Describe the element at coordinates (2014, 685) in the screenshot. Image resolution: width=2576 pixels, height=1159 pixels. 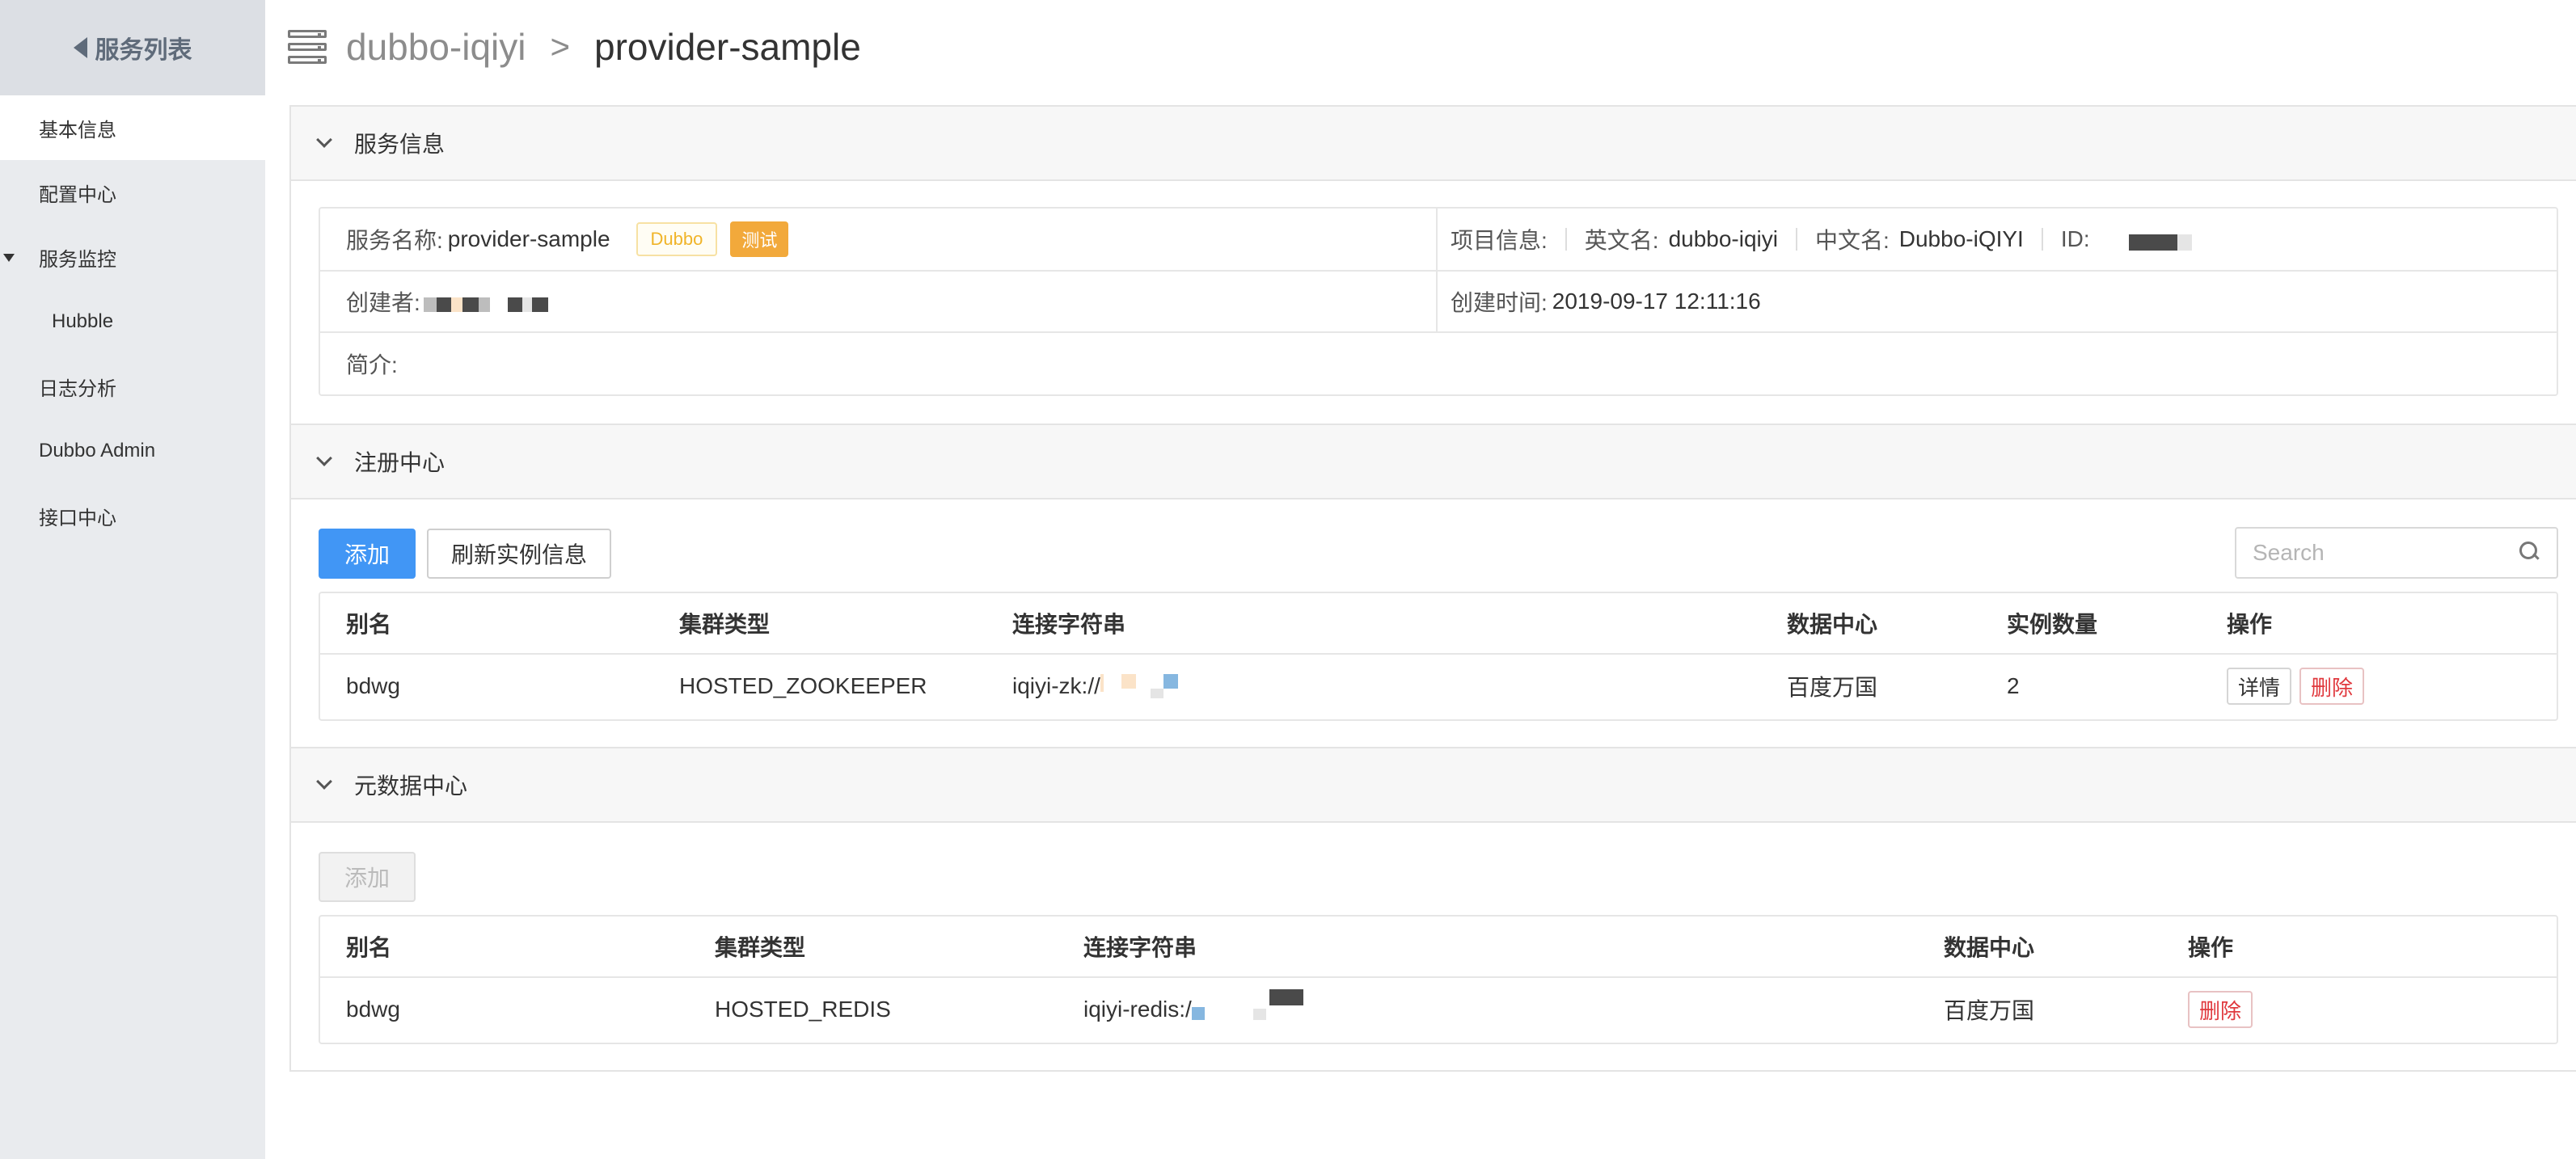
I see `instance-count-cell: 2` at that location.